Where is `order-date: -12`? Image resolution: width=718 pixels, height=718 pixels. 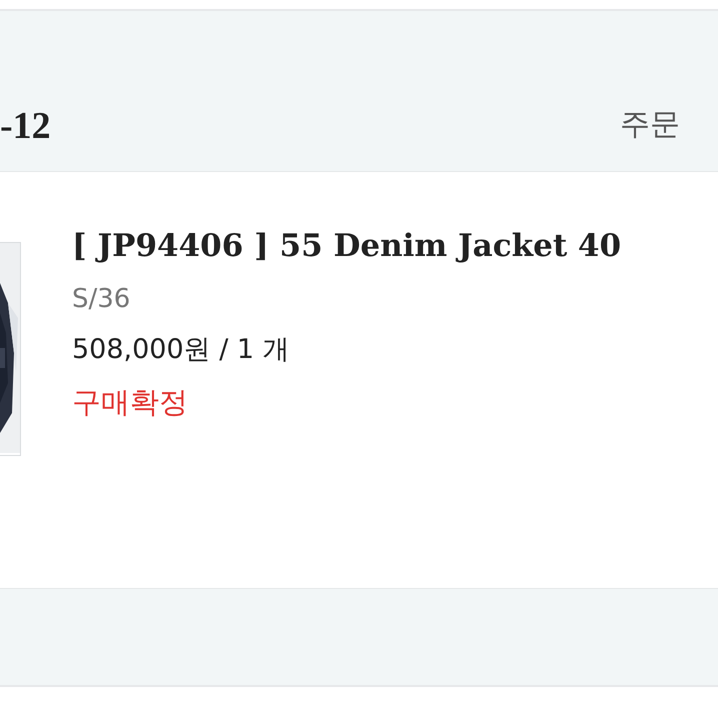
order-date: -12 is located at coordinates (25, 128).